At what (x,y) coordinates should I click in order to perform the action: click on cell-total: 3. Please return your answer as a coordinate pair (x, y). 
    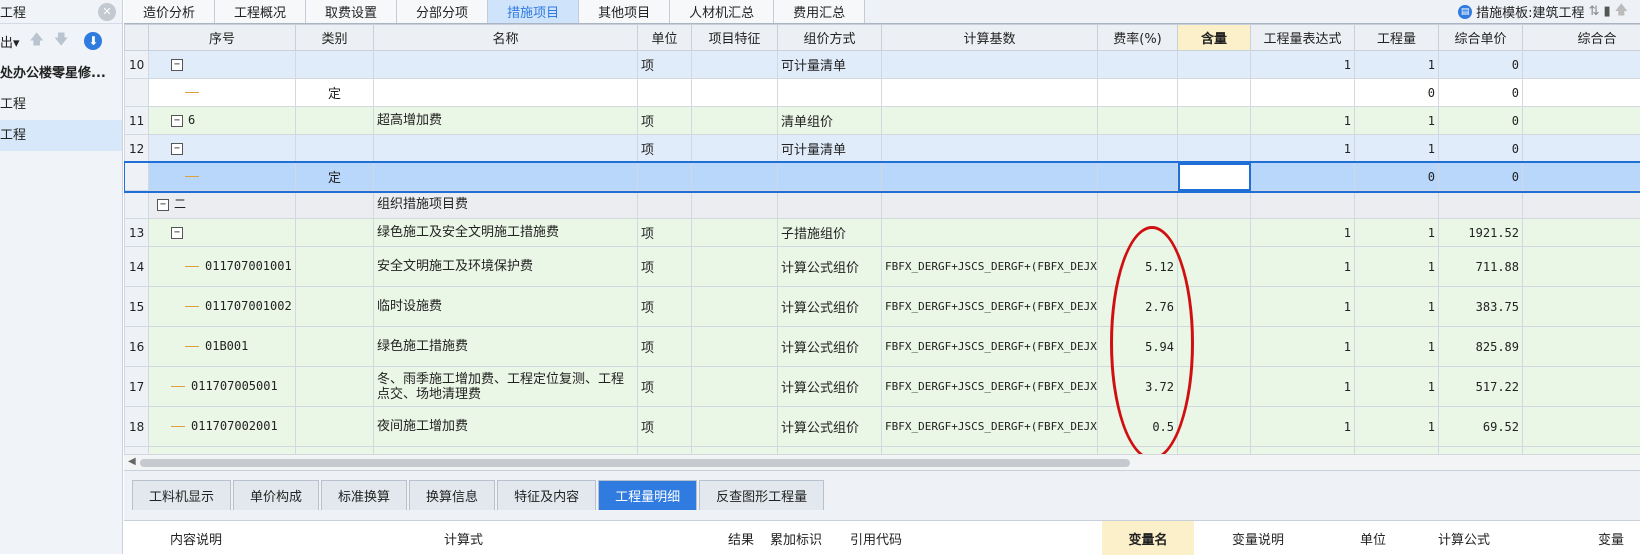
    Looking at the image, I should click on (1581, 307).